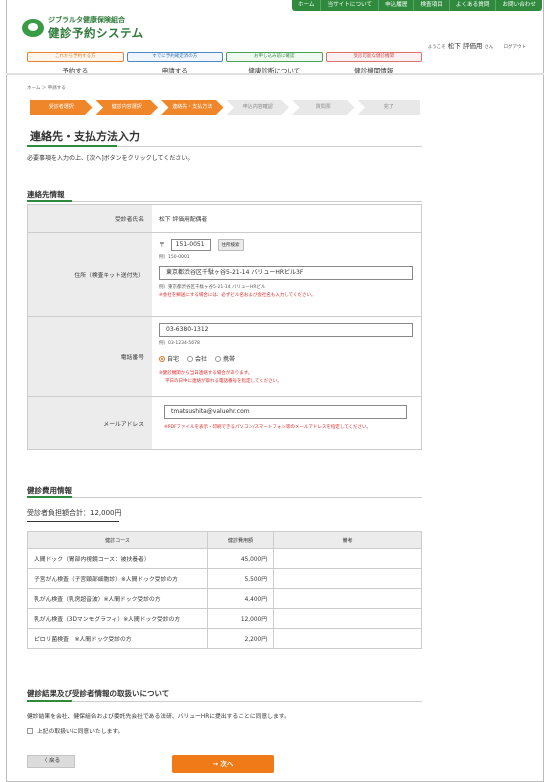  Describe the element at coordinates (98, 693) in the screenshot. I see `agreement-section-heading: 健診結果及び受診者情報の取扱いについて` at that location.